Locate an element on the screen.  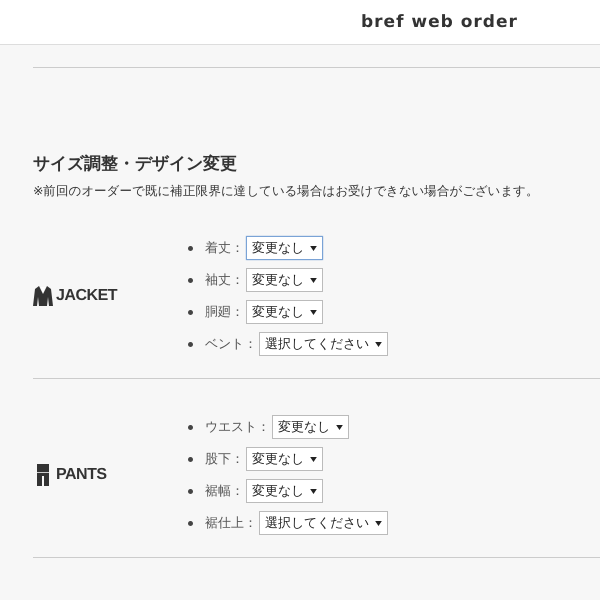
field-label: 股下： is located at coordinates (224, 459).